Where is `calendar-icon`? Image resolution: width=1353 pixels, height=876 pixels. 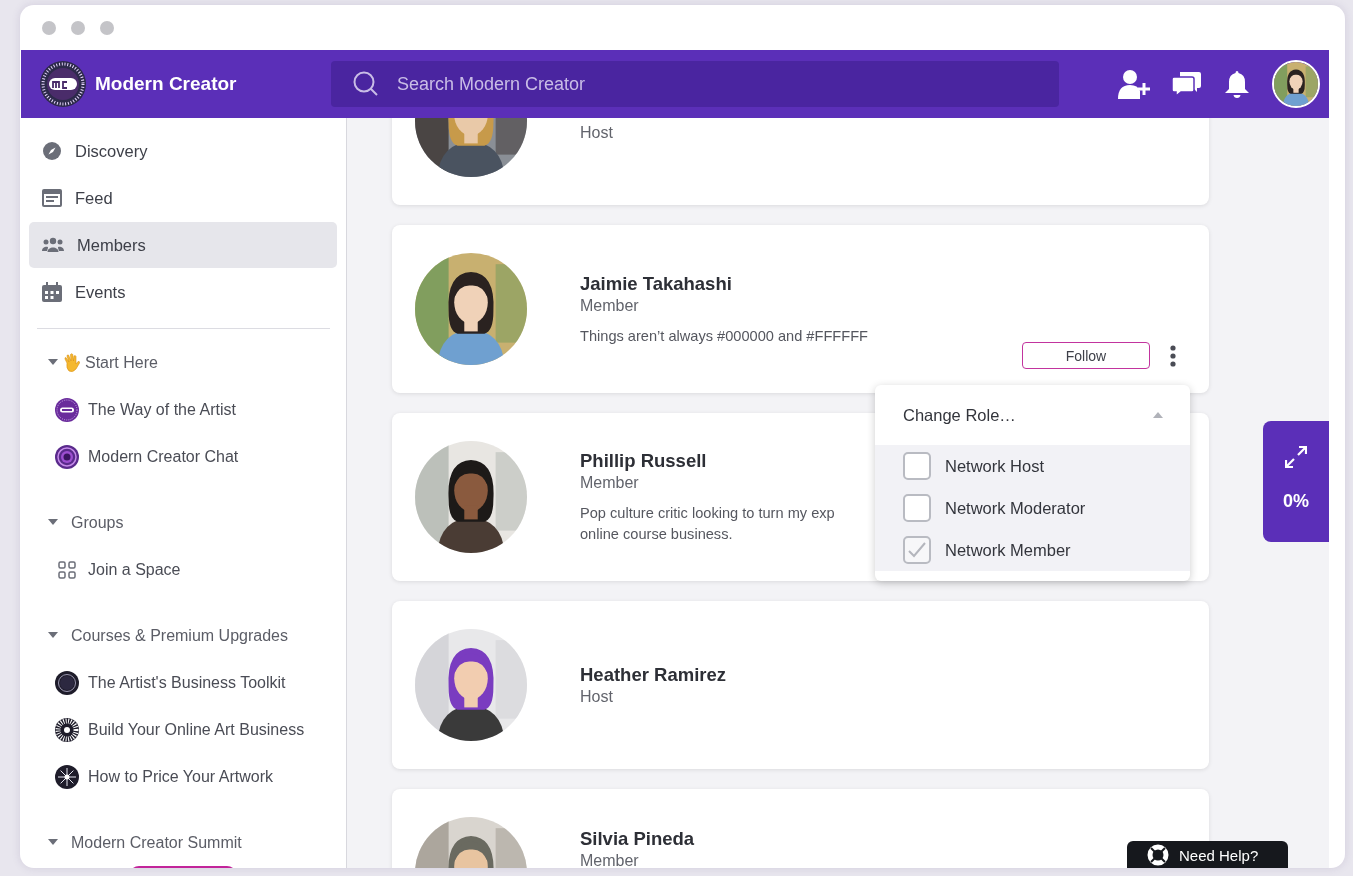
calendar-icon is located at coordinates (52, 292).